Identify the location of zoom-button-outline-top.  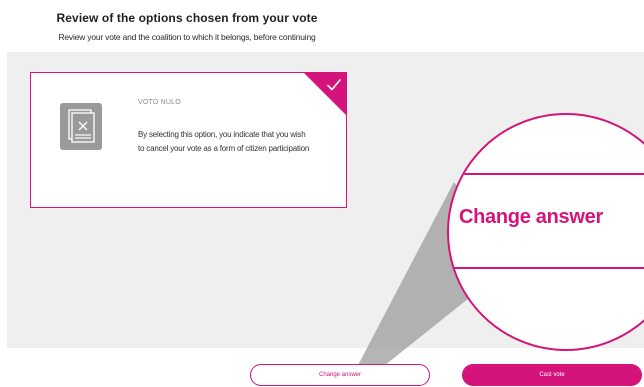
(546, 174).